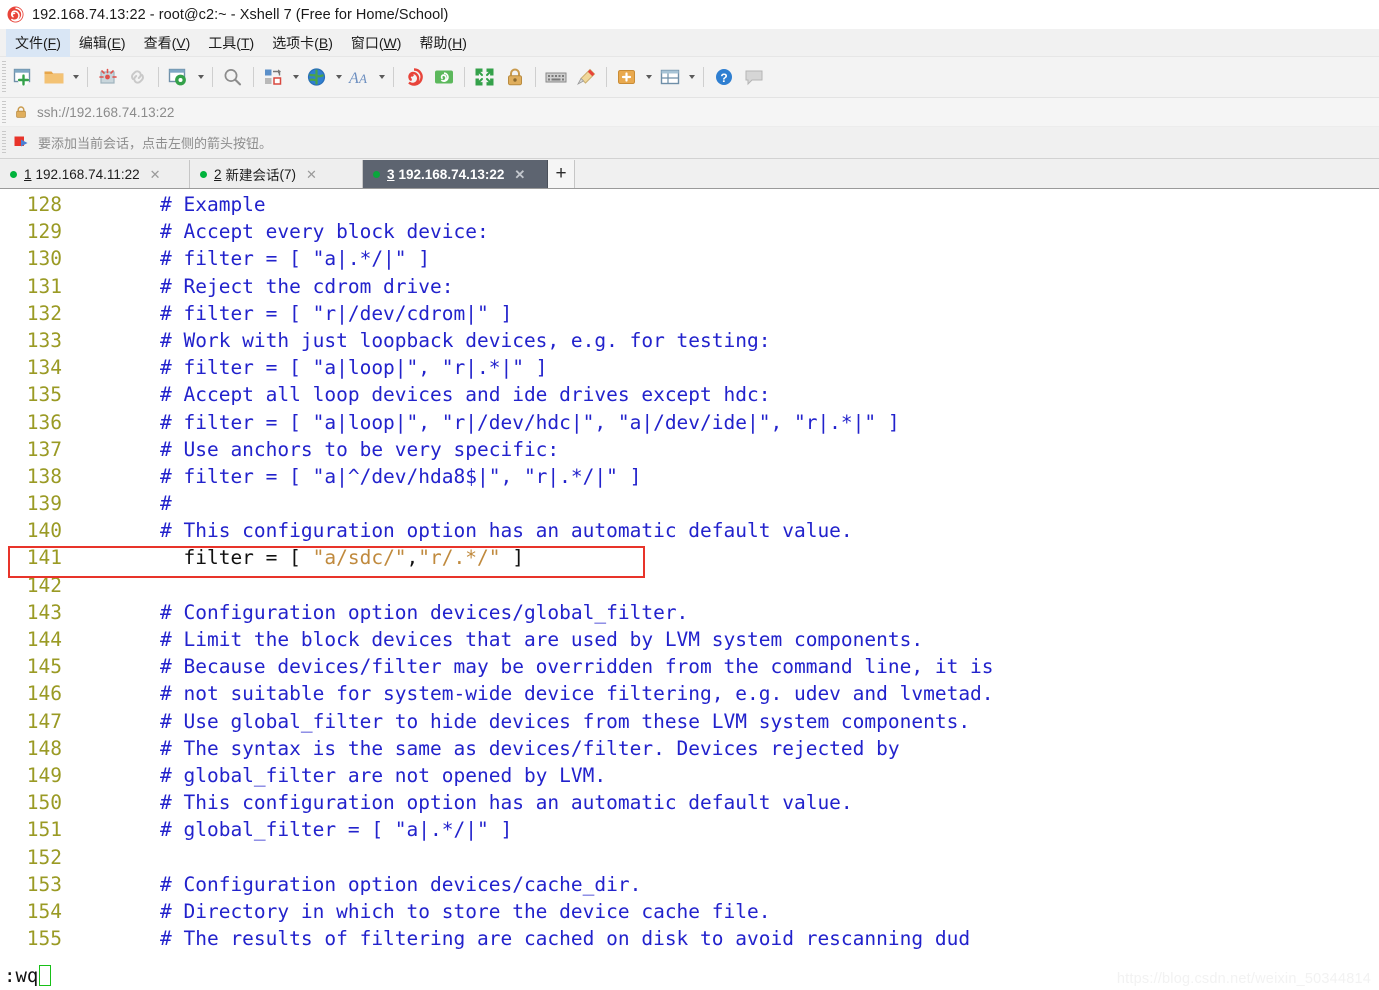 The height and width of the screenshot is (990, 1379). I want to click on line-content: # global_filter = [ "a|.*/|" ], so click(287, 829).